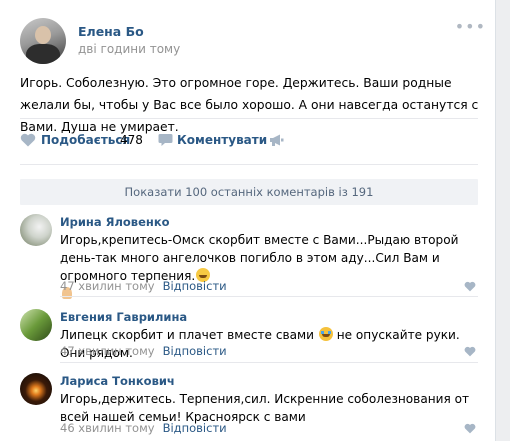  I want to click on commenter-name: Евгения Гаврилина, so click(123, 317).